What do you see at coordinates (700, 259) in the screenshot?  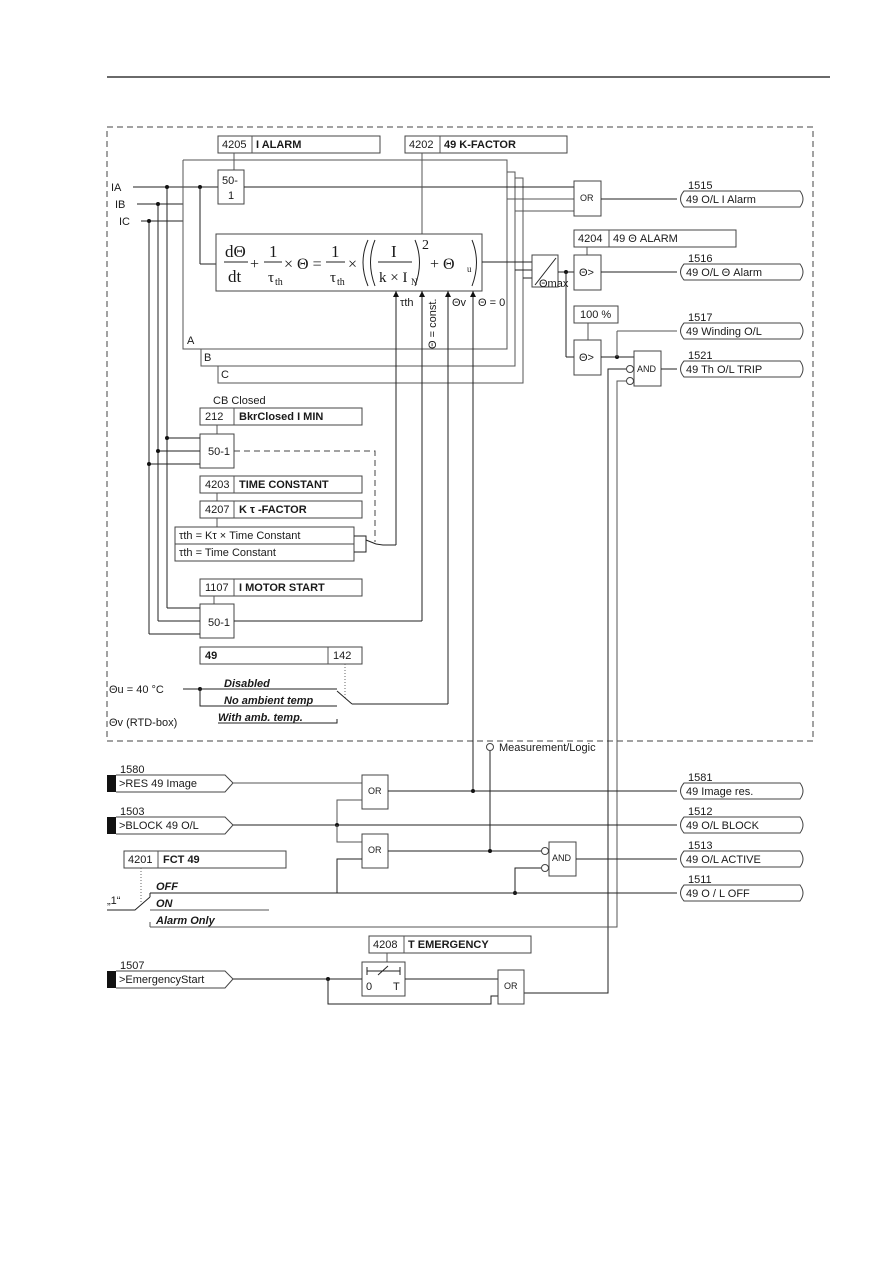 I see `output-number: 1516` at bounding box center [700, 259].